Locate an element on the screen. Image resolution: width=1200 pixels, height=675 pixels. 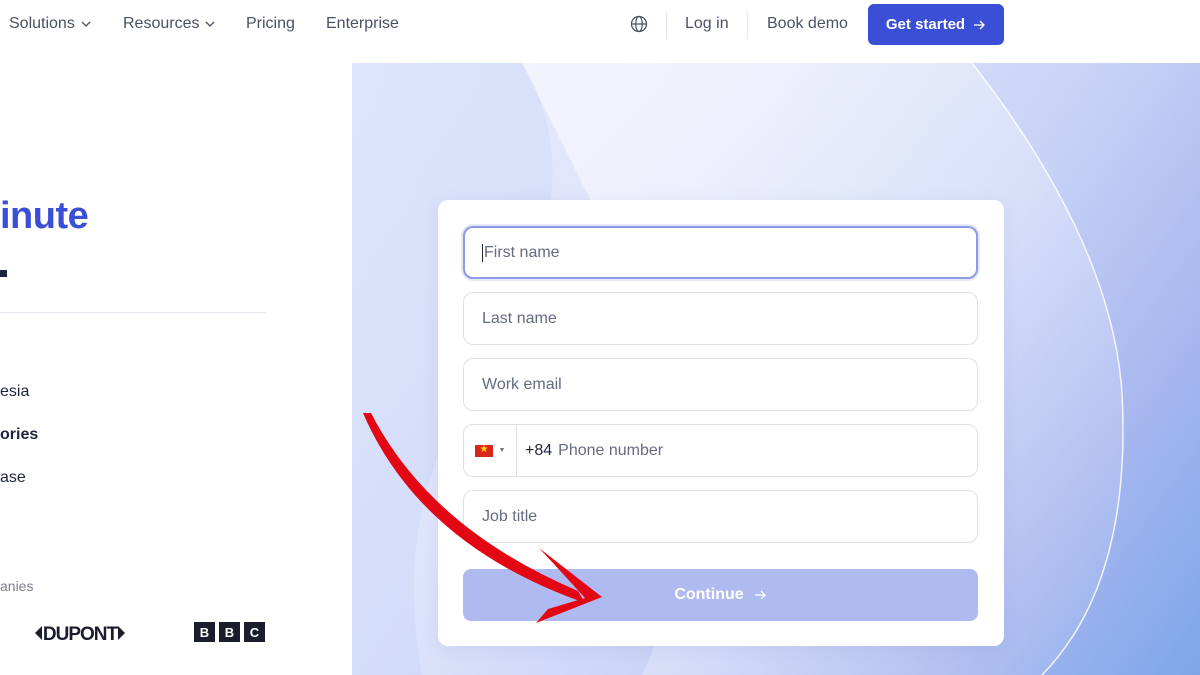
caret-down-icon: ▼ is located at coordinates (502, 450).